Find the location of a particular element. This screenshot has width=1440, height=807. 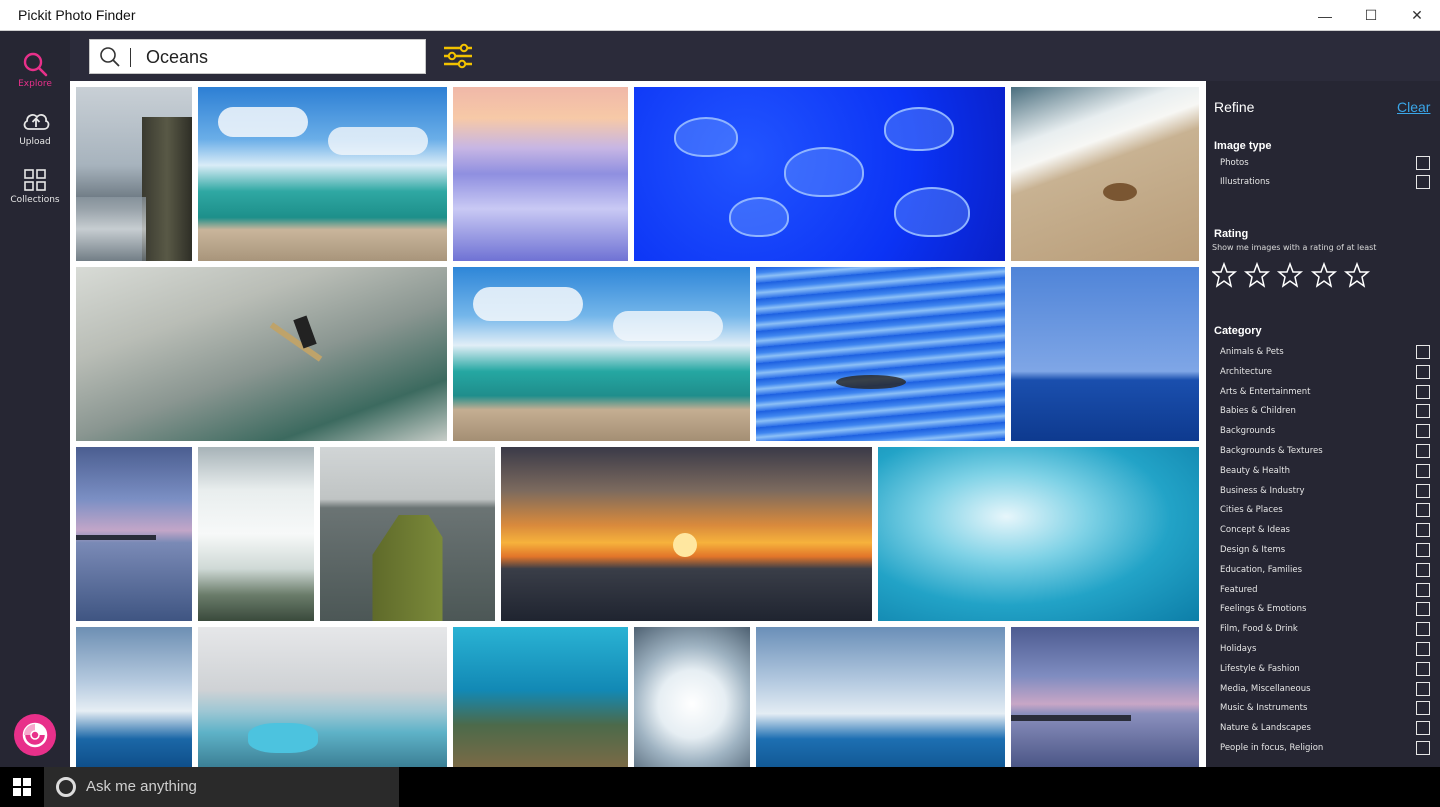

photo-beach-clouds is located at coordinates (601, 354).